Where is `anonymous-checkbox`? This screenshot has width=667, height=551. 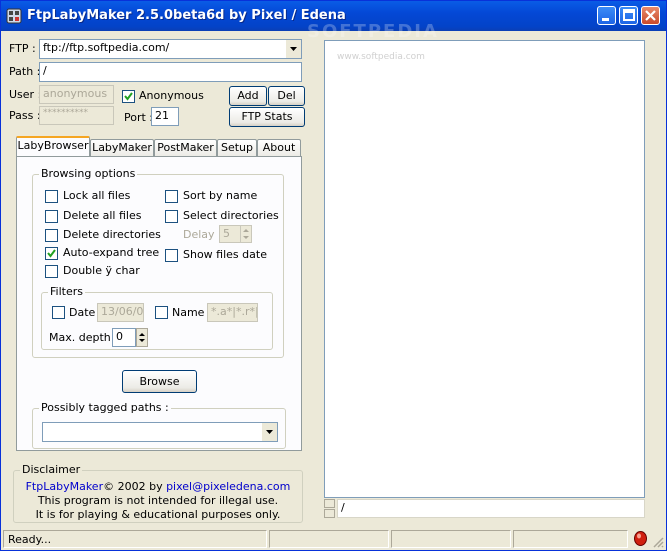
anonymous-checkbox is located at coordinates (128, 96).